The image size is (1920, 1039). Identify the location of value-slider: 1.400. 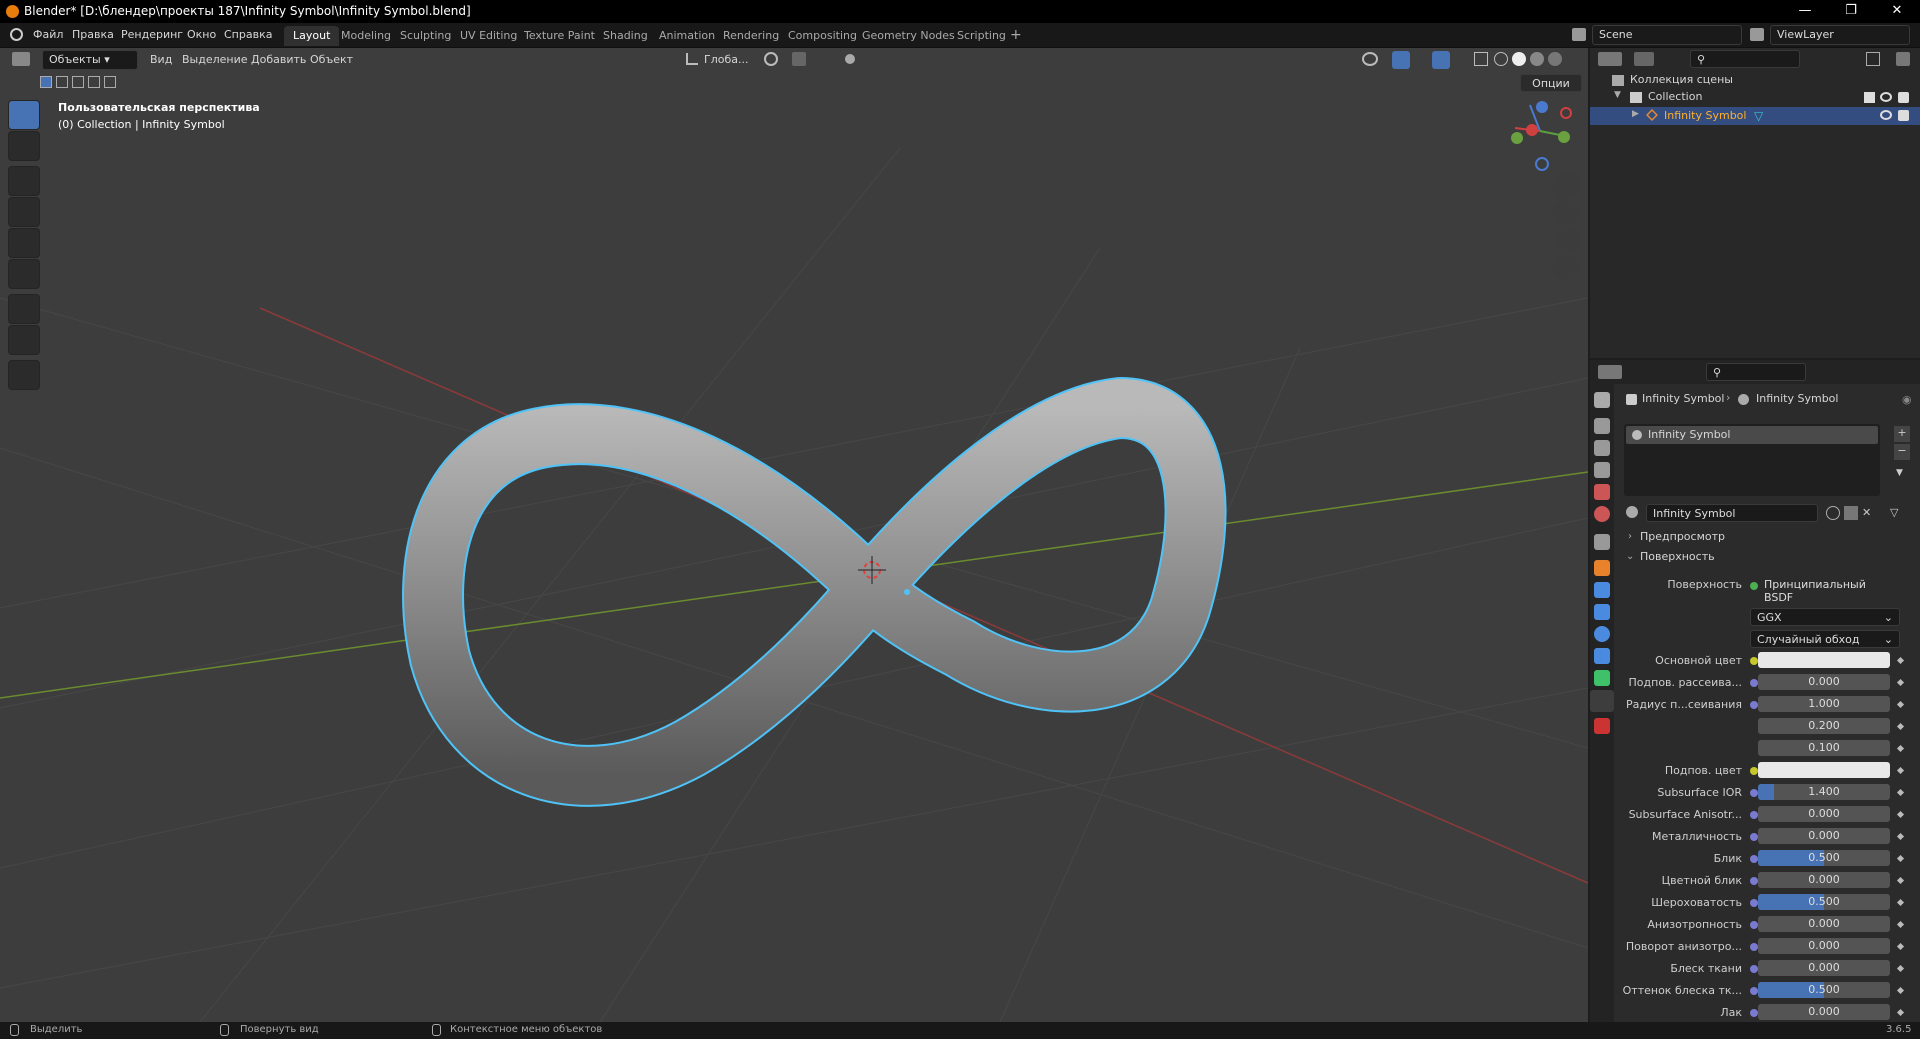
(1824, 792).